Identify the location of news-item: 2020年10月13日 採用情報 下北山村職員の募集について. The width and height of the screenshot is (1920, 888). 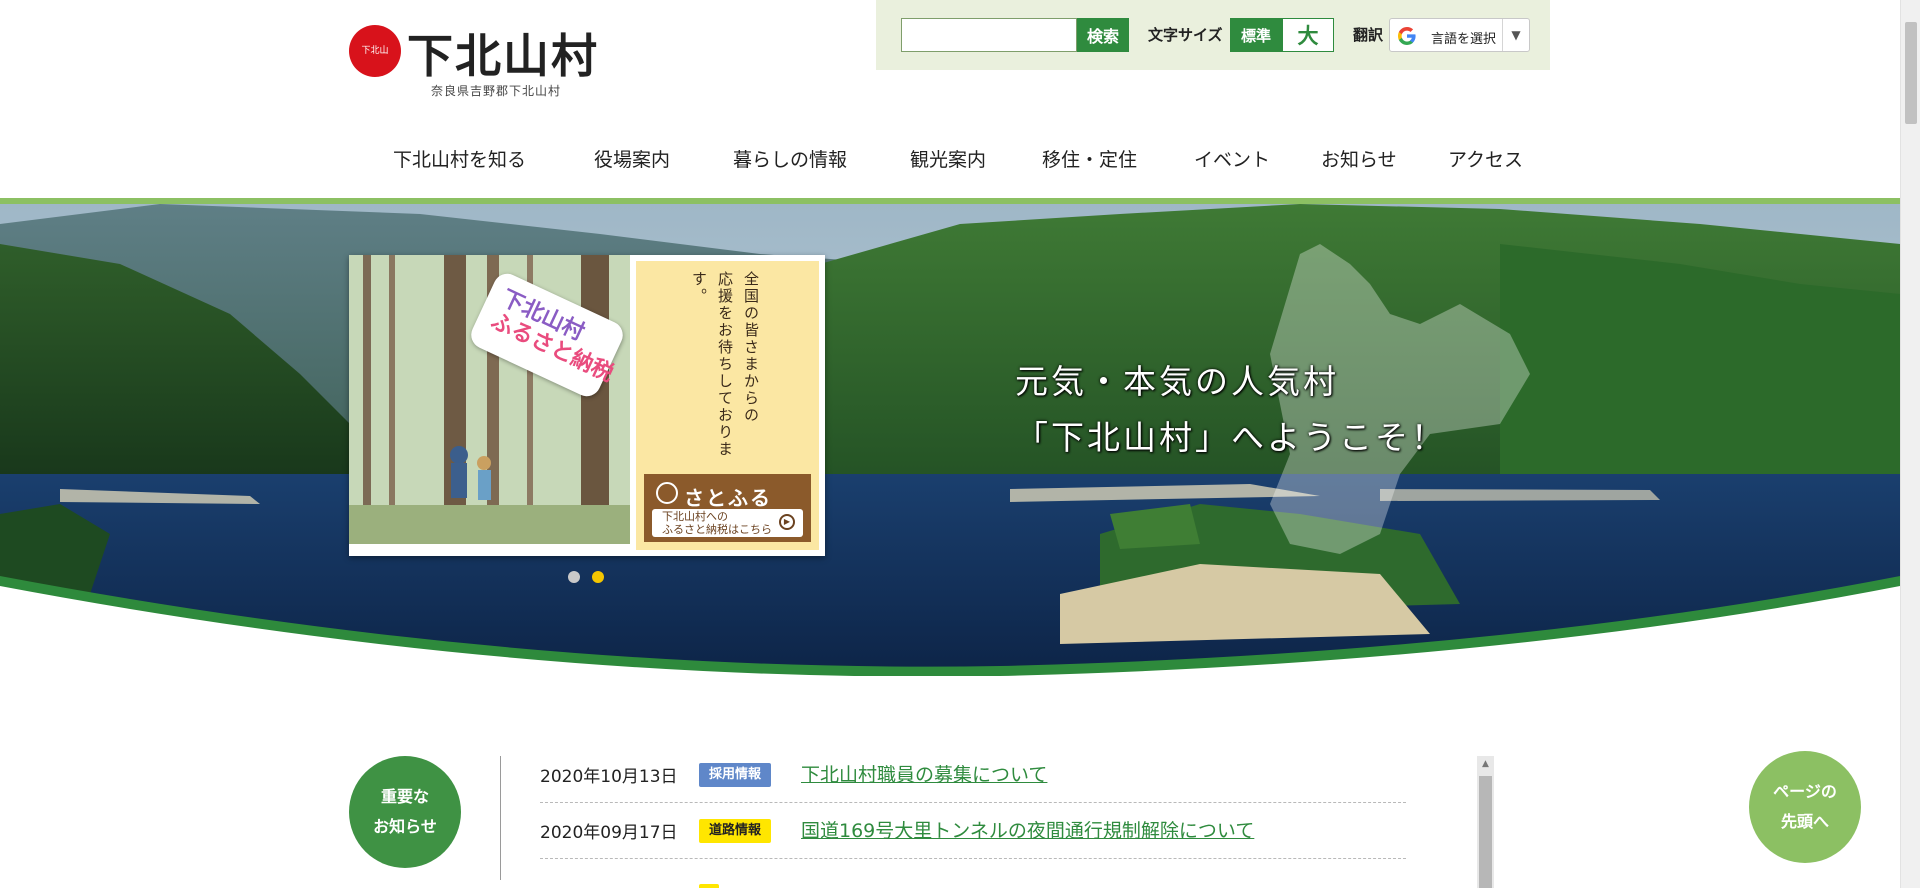
(973, 774).